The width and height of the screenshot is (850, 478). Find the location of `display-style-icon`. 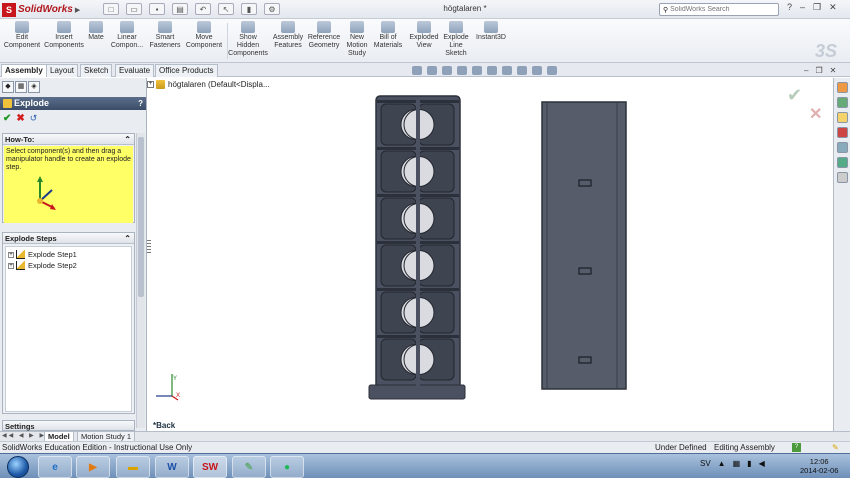

display-style-icon is located at coordinates (492, 70).